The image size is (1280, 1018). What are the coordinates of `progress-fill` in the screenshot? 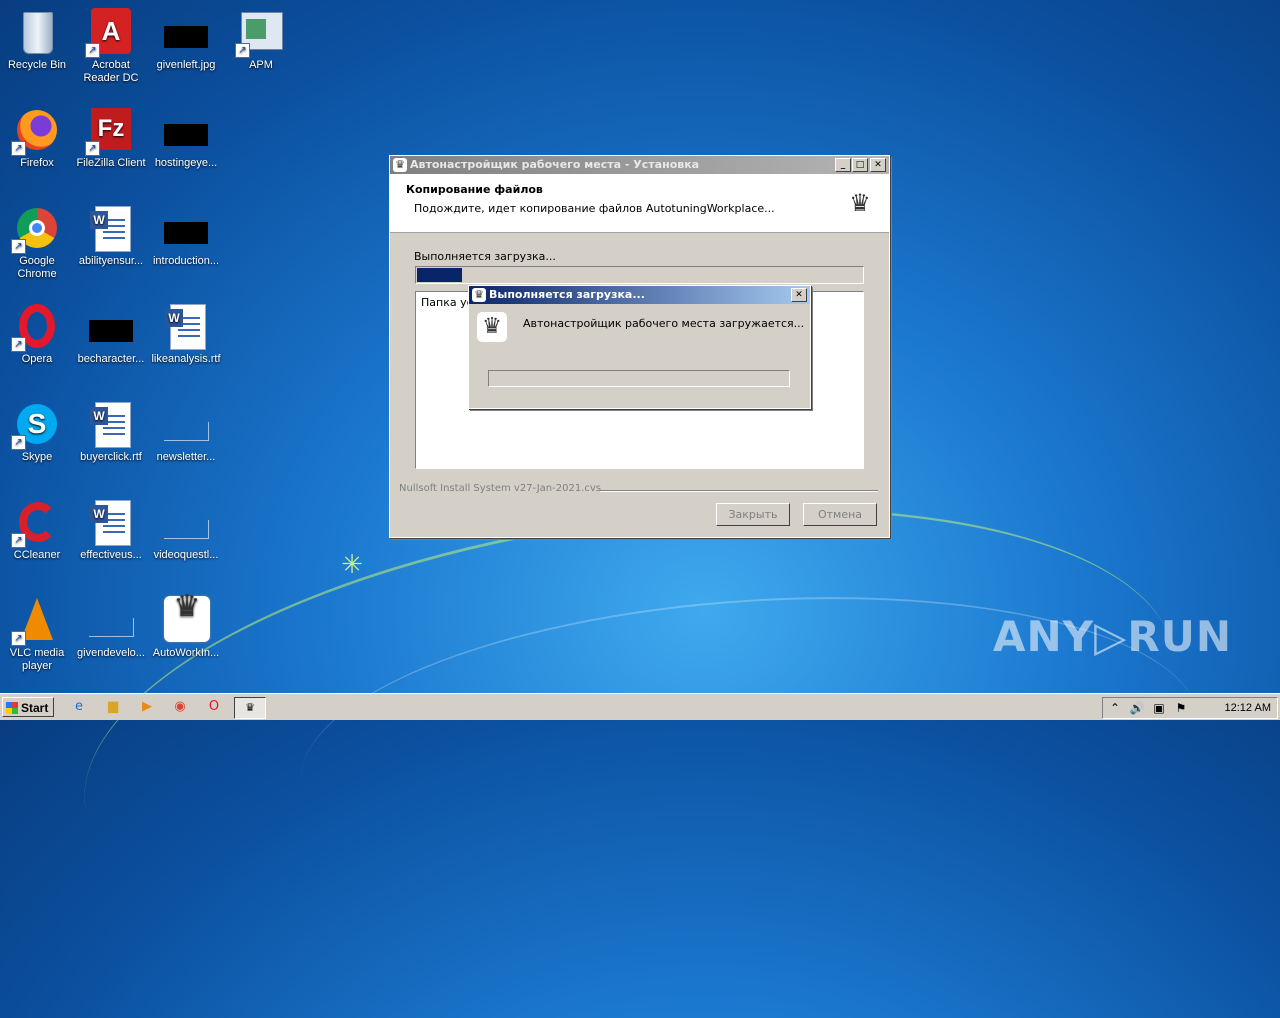 It's located at (439, 275).